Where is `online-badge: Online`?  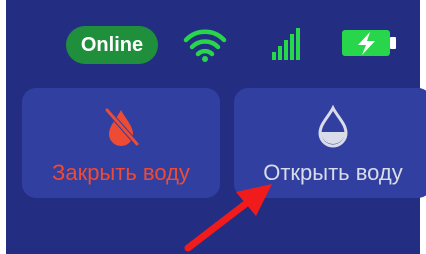
online-badge: Online is located at coordinates (112, 45).